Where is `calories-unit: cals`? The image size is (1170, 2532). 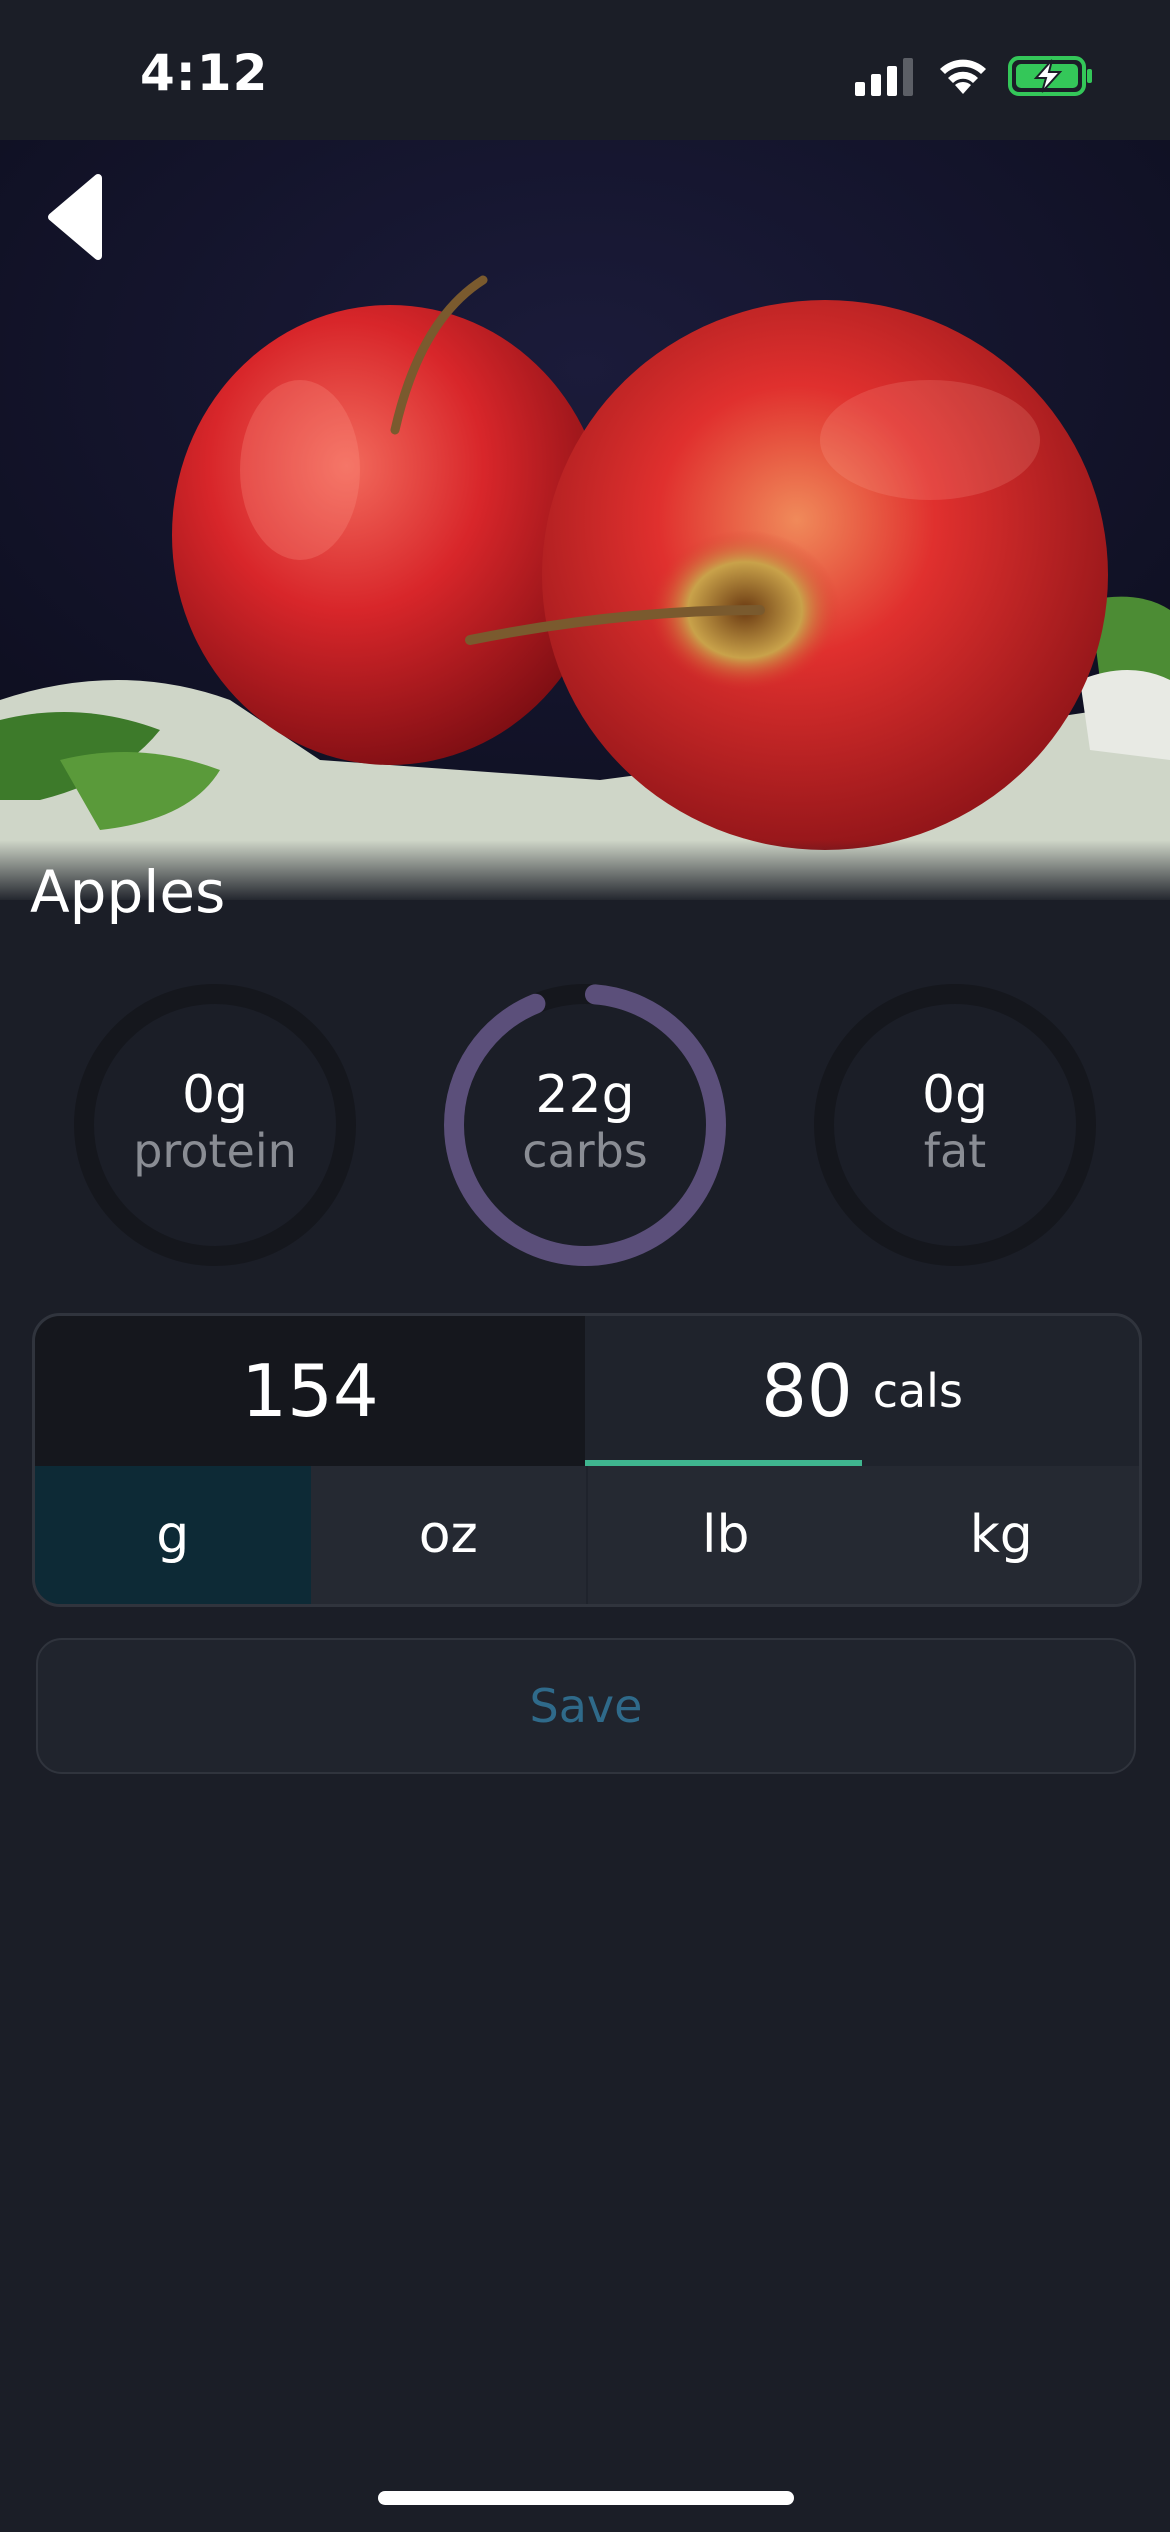 calories-unit: cals is located at coordinates (917, 1391).